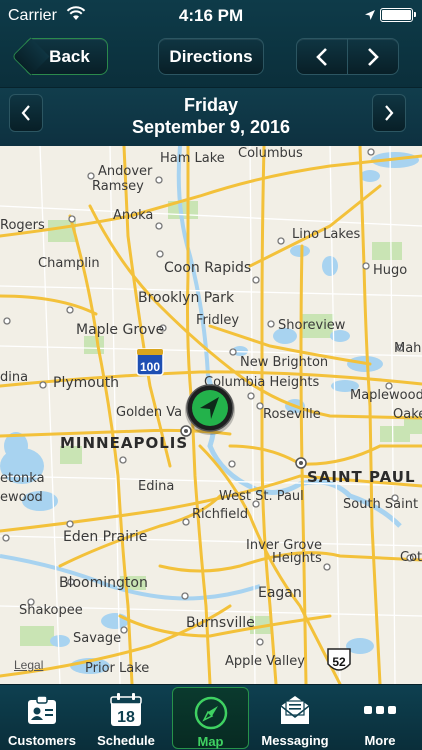  I want to click on battery-icon, so click(398, 15).